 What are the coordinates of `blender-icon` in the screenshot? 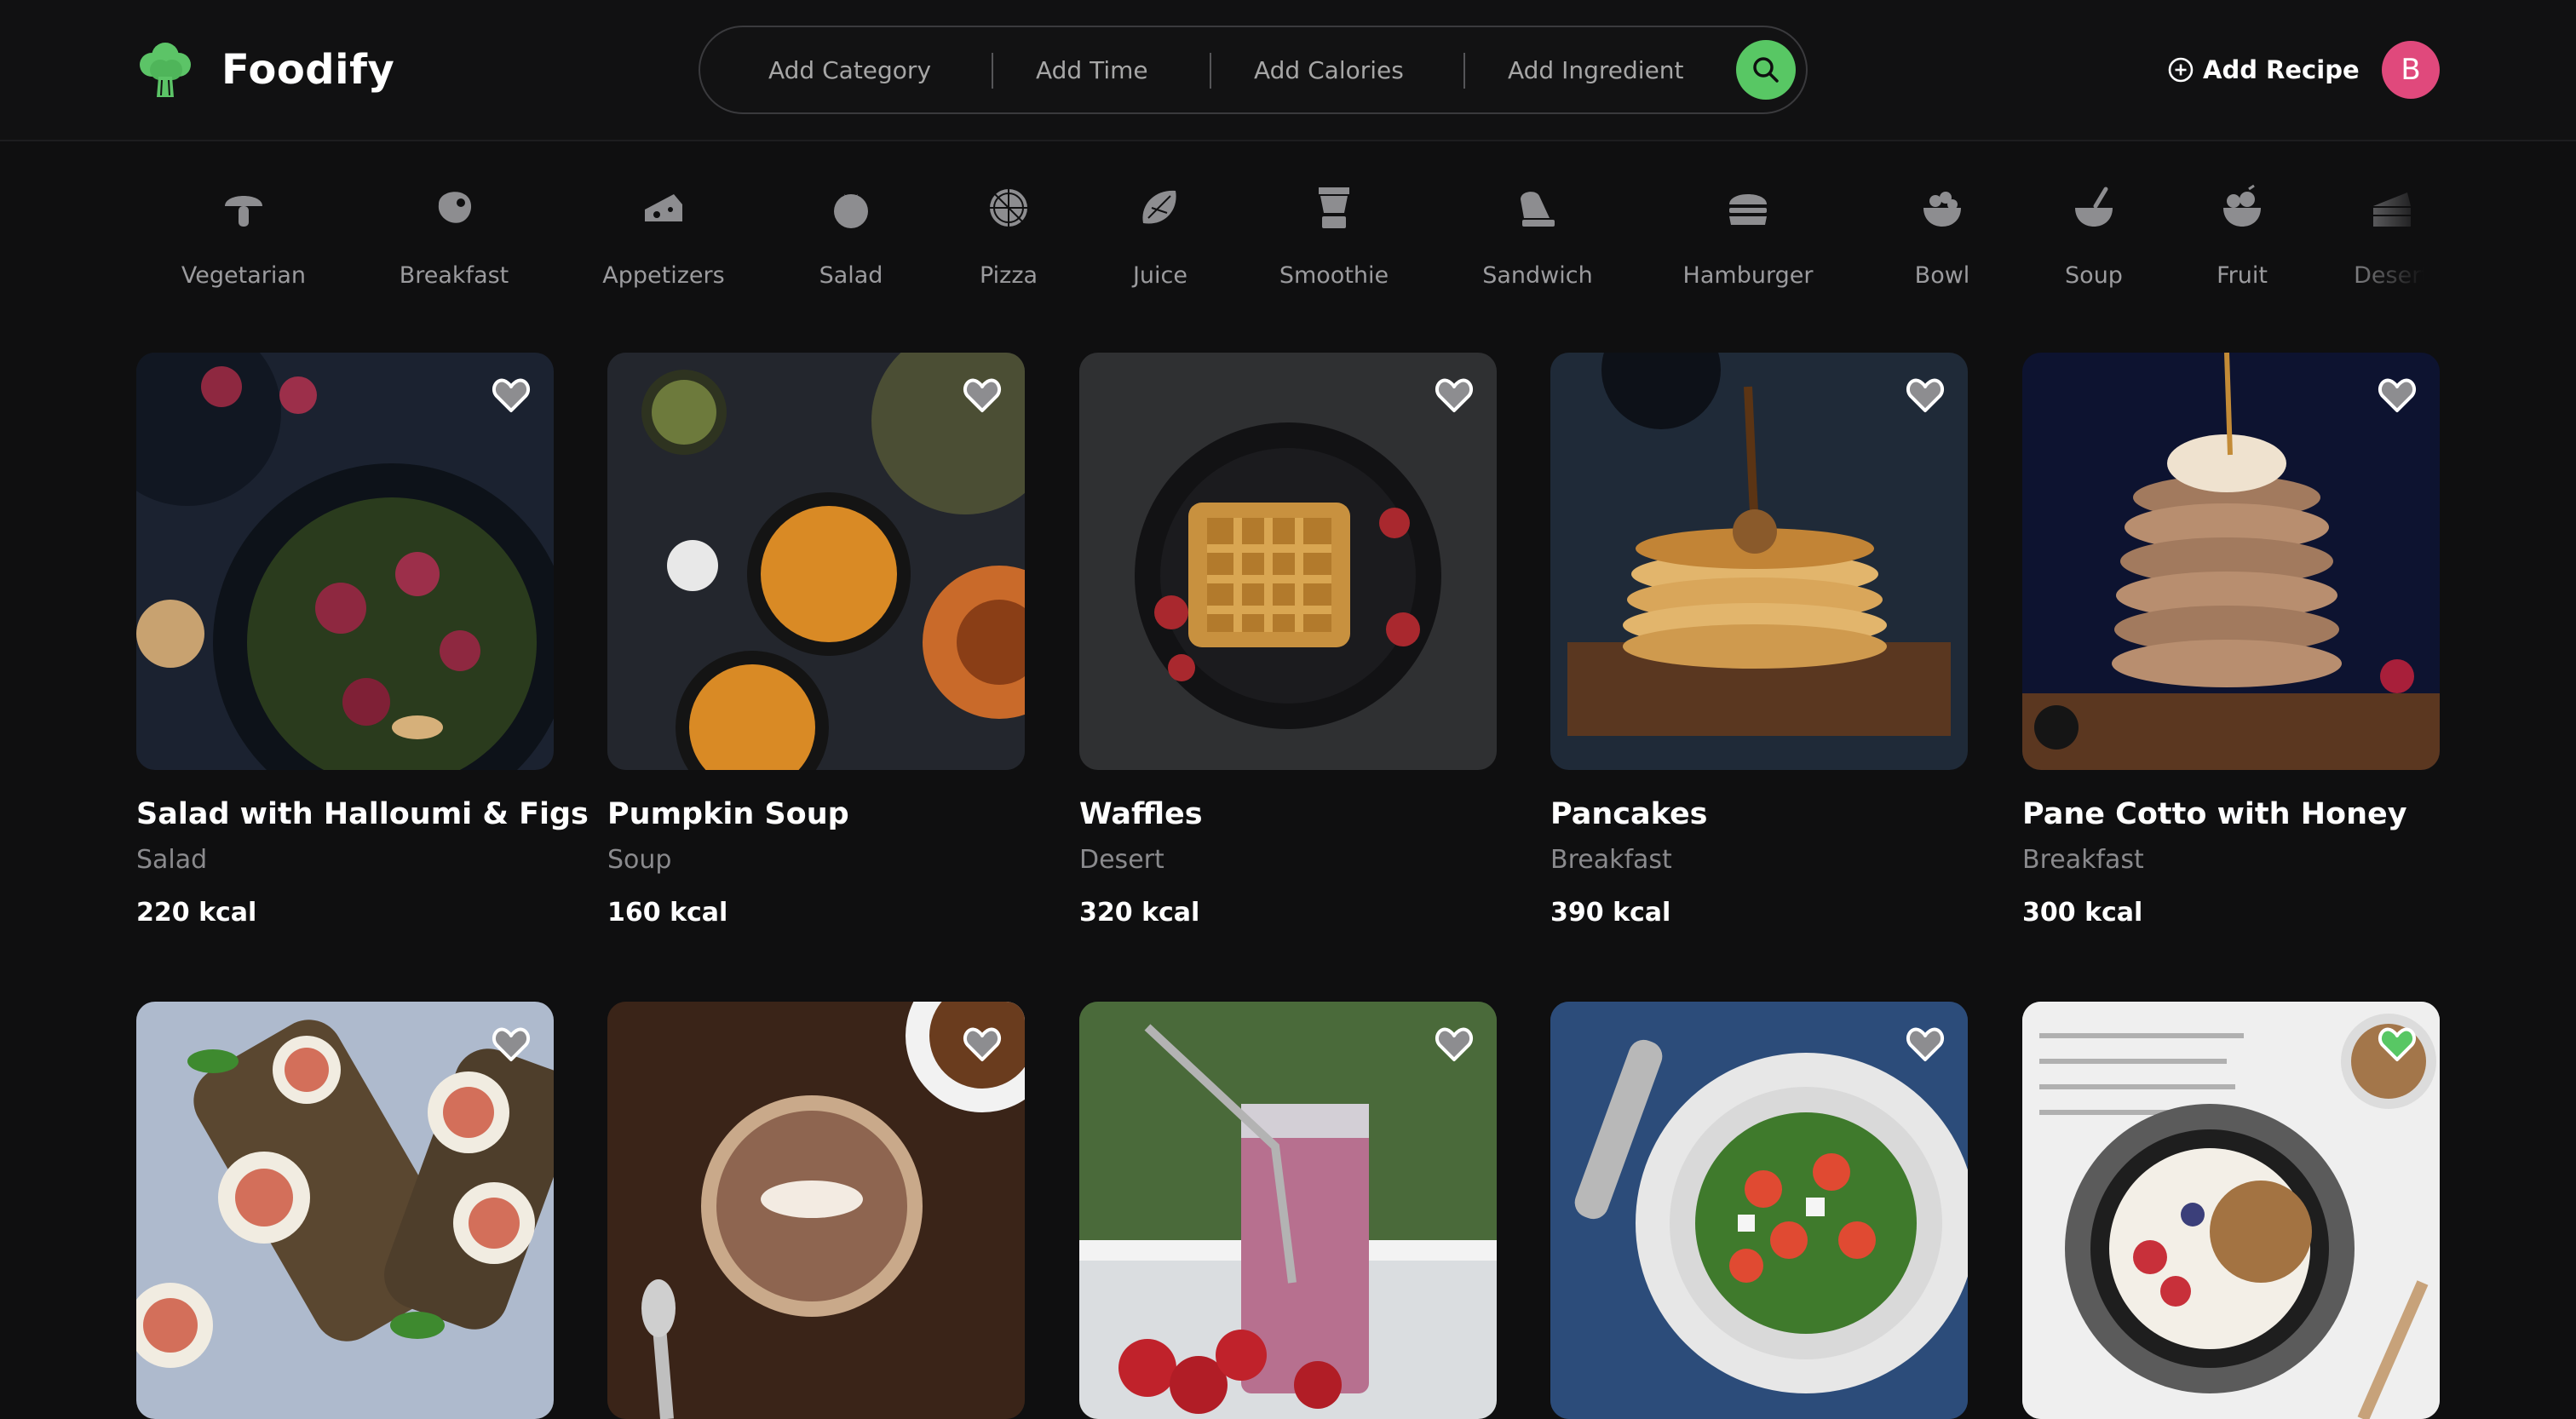 It's located at (1334, 208).